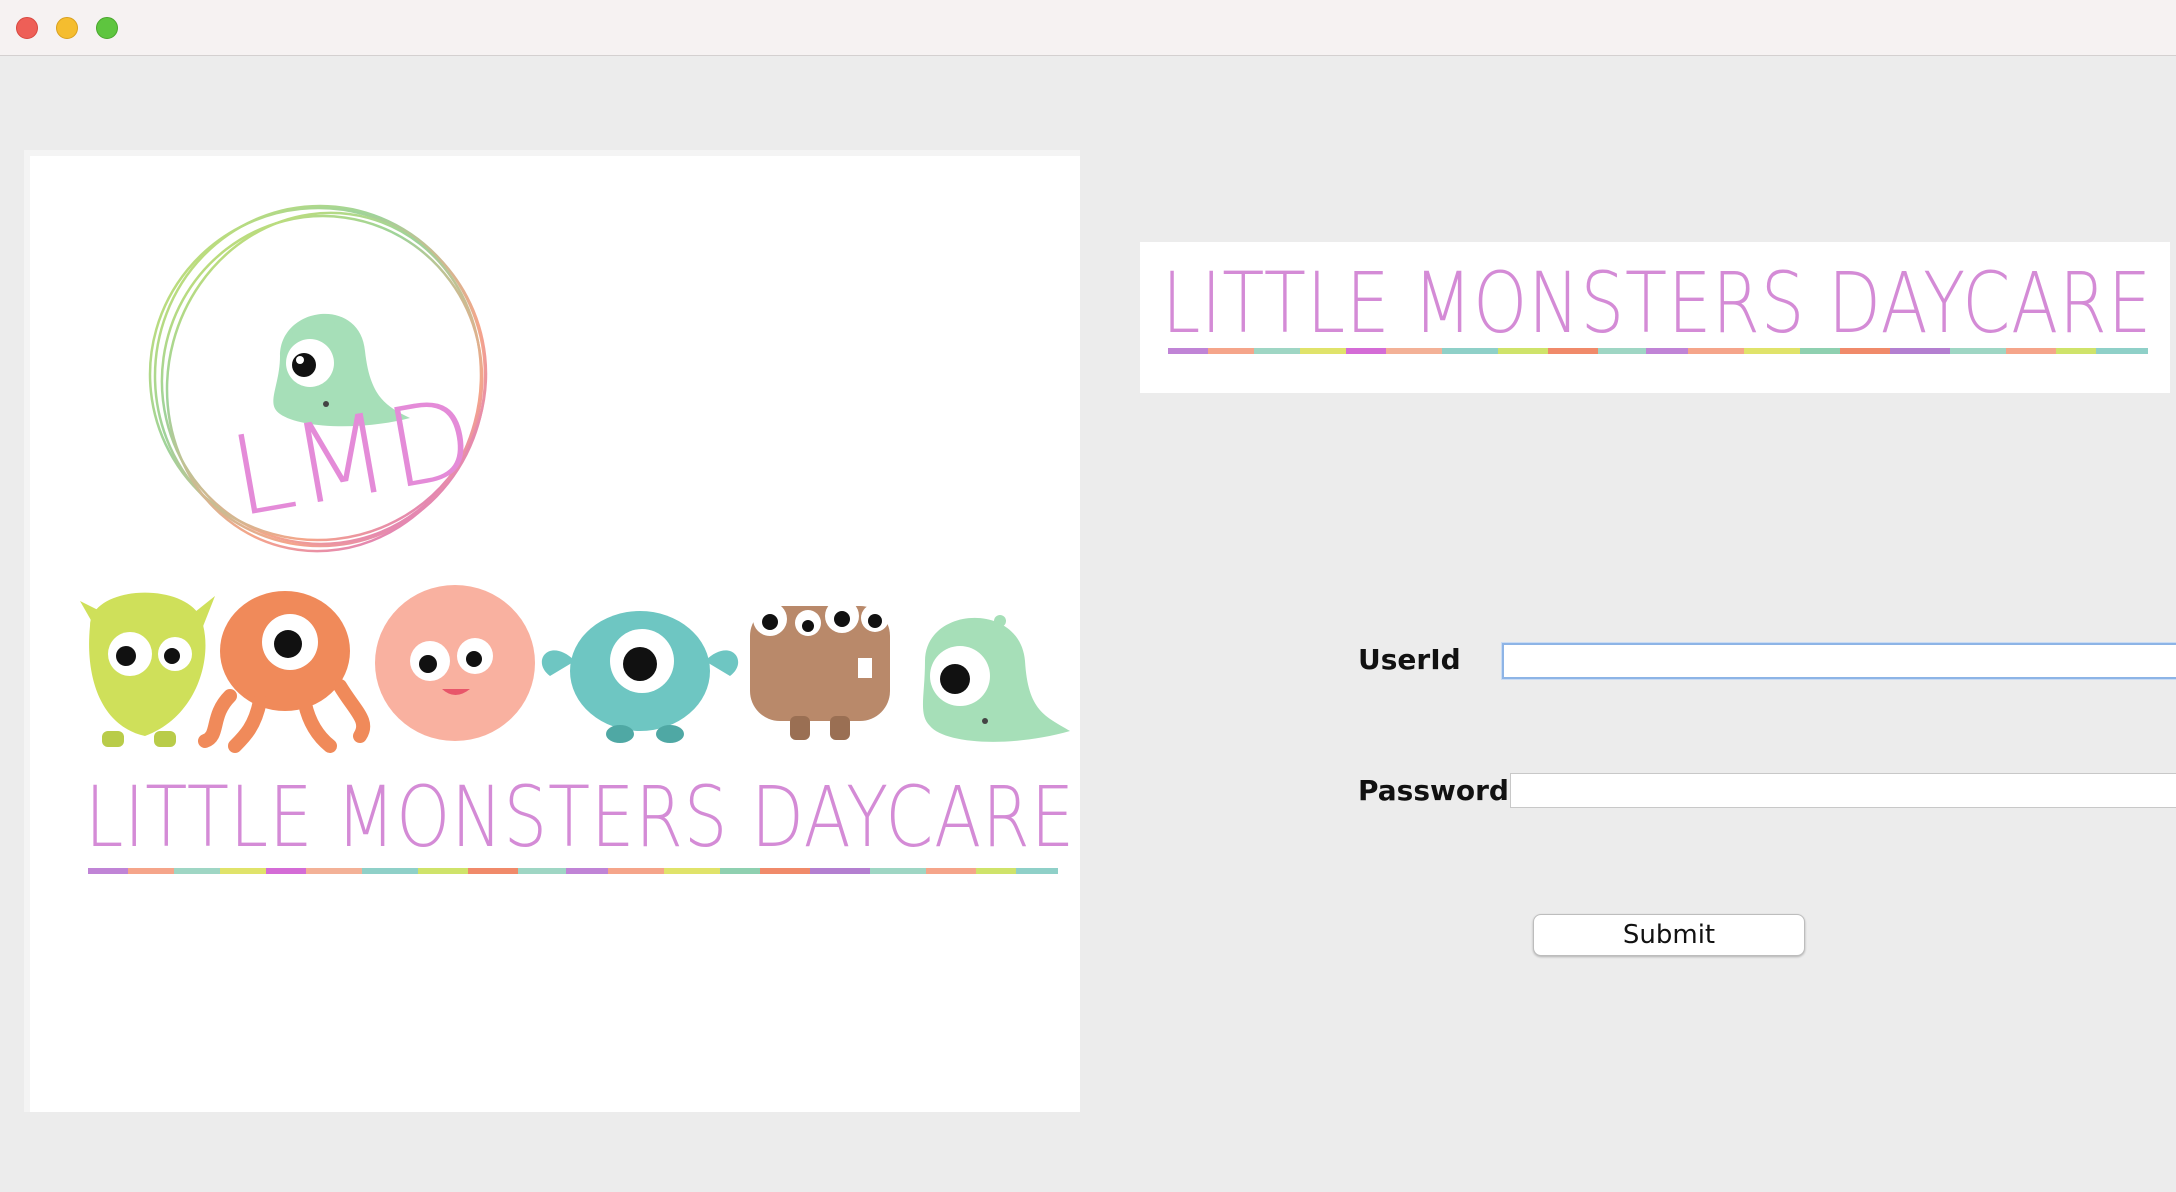 The width and height of the screenshot is (2176, 1192). I want to click on password-input, so click(1843, 790).